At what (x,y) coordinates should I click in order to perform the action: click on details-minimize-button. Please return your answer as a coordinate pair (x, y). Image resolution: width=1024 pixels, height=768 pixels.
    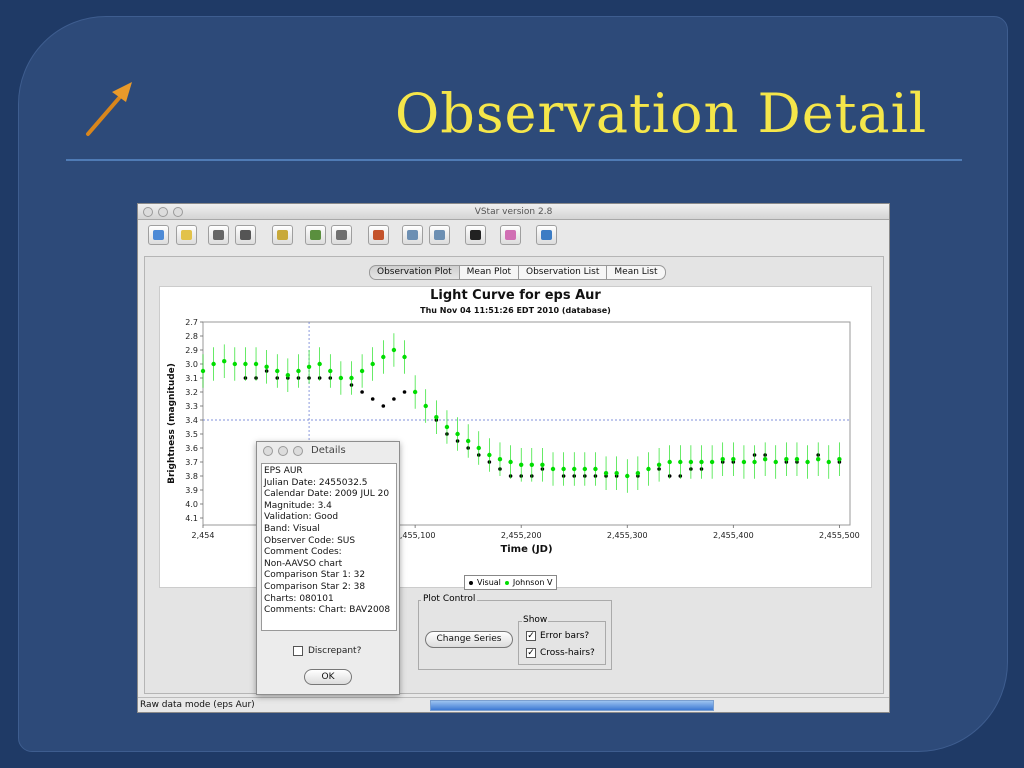
    Looking at the image, I should click on (283, 451).